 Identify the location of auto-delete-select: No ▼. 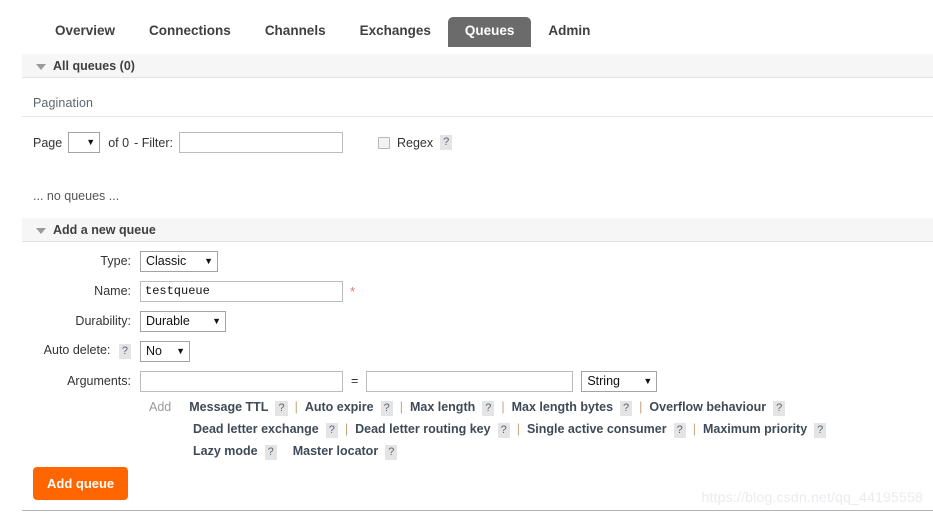
(165, 351).